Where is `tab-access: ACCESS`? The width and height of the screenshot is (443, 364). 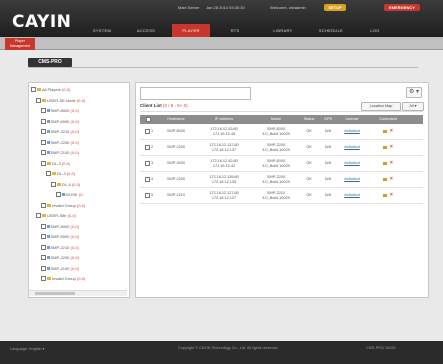
tab-access: ACCESS is located at coordinates (146, 30).